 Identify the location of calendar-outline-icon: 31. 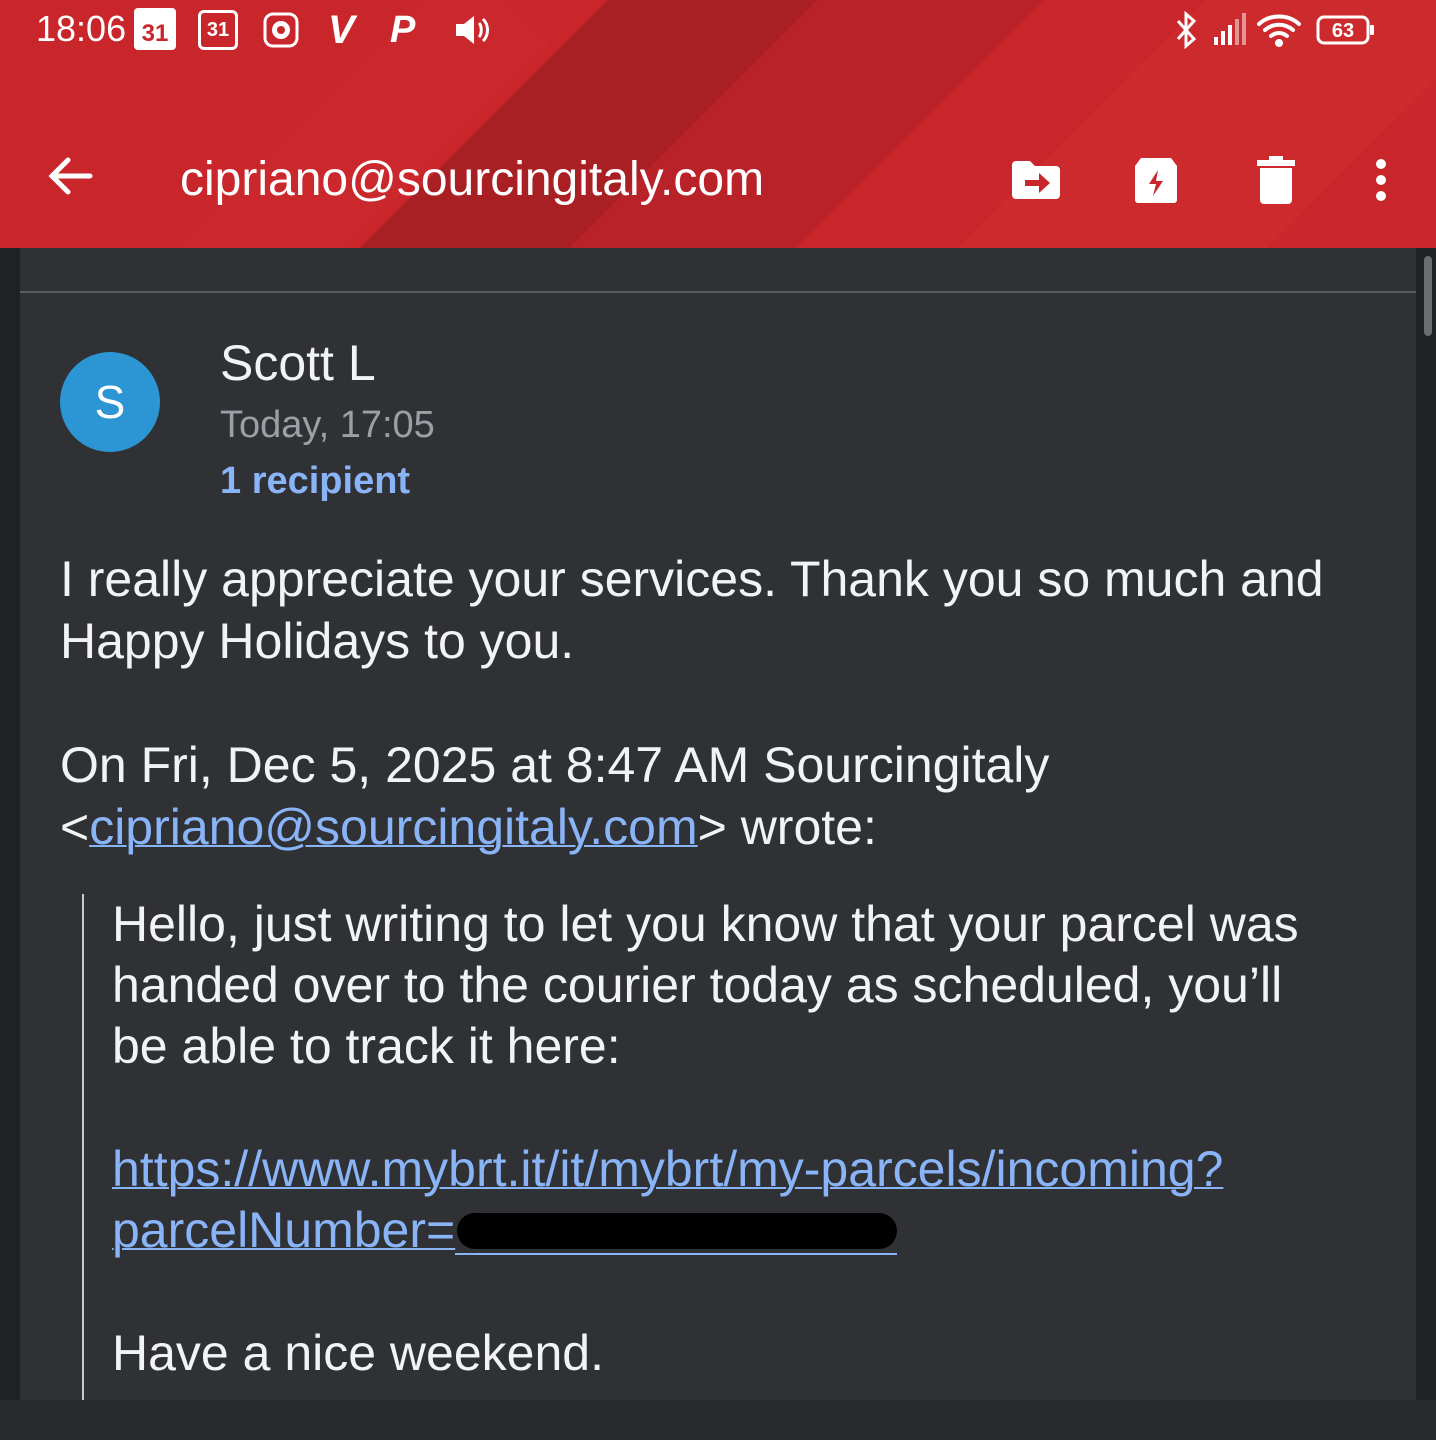
(218, 30).